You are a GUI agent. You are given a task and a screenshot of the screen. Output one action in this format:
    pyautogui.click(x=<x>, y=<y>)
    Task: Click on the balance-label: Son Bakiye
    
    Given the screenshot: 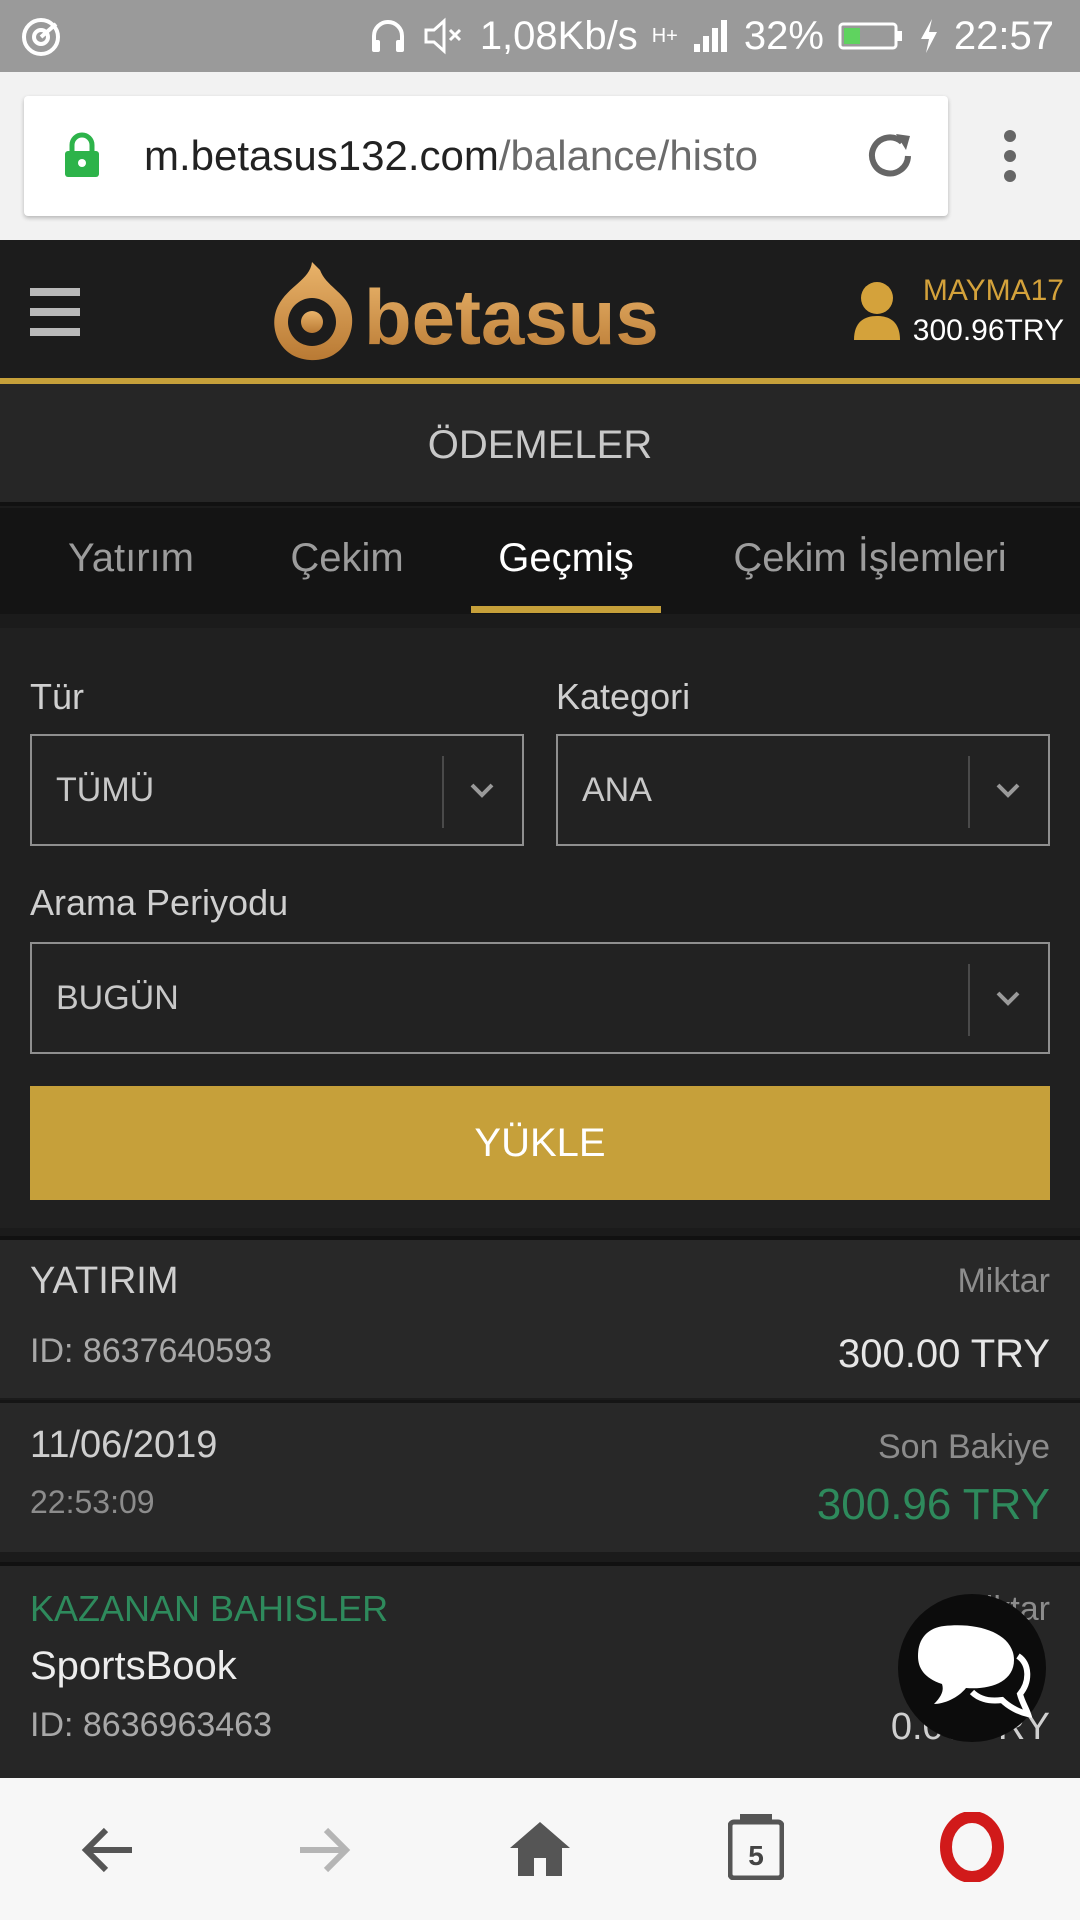 What is the action you would take?
    pyautogui.click(x=964, y=1447)
    